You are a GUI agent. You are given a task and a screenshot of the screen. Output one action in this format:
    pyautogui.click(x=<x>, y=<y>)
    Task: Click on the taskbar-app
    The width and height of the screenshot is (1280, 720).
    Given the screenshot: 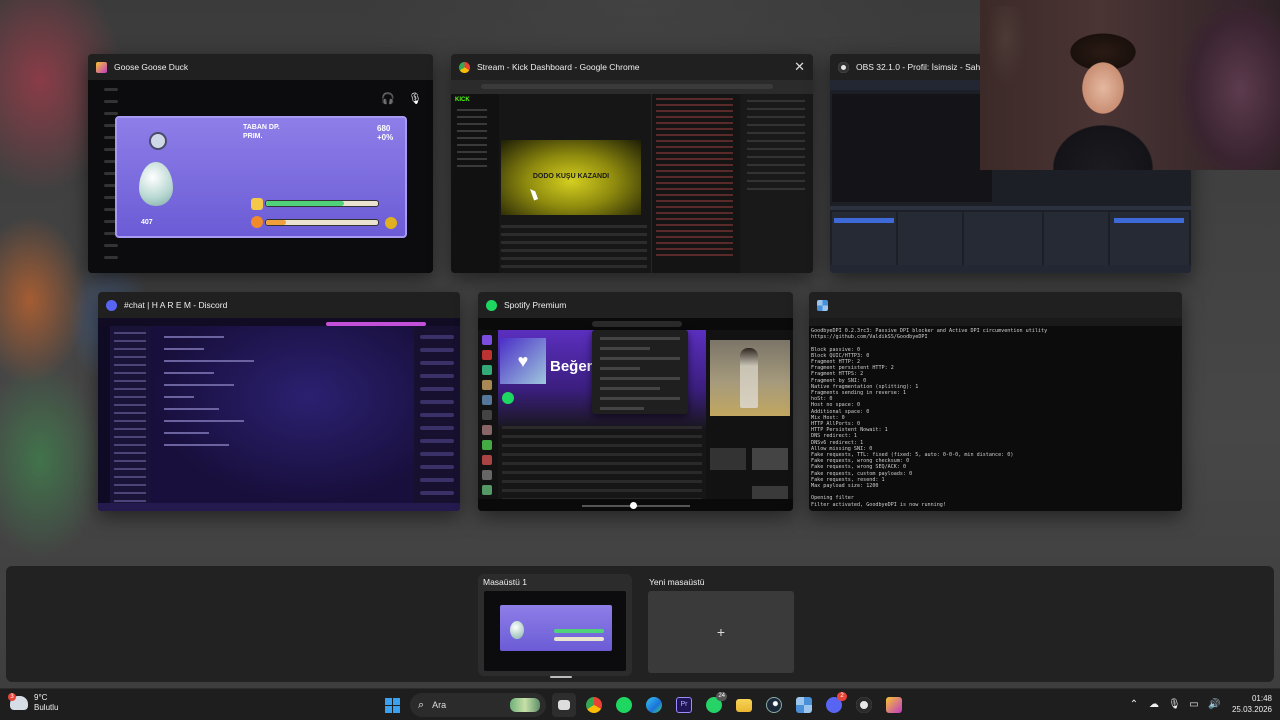 What is the action you would take?
    pyautogui.click(x=804, y=705)
    